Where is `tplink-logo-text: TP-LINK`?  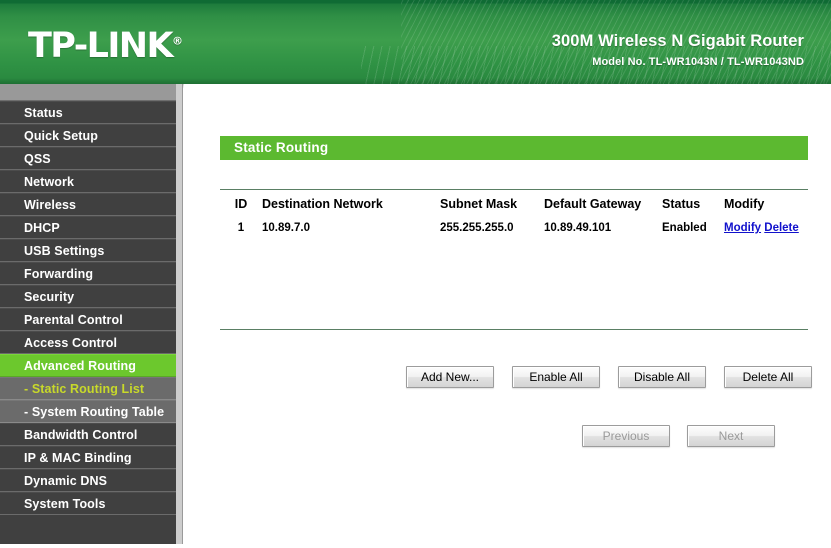
tplink-logo-text: TP-LINK is located at coordinates (101, 46).